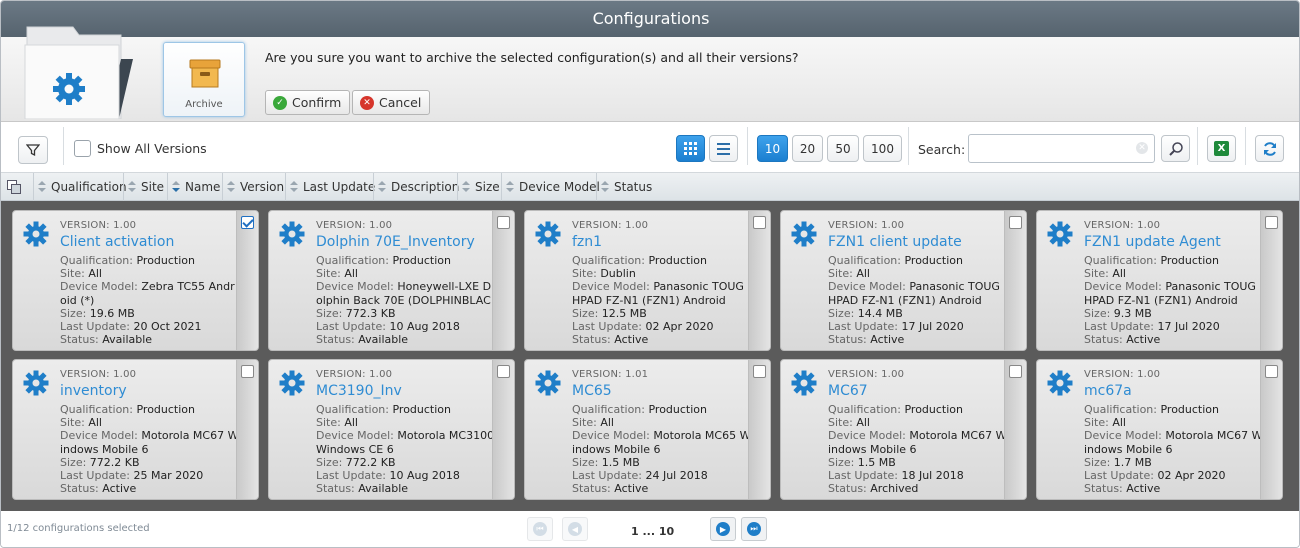 The height and width of the screenshot is (548, 1300). I want to click on card-size: Size: 19.6 MB, so click(97, 313).